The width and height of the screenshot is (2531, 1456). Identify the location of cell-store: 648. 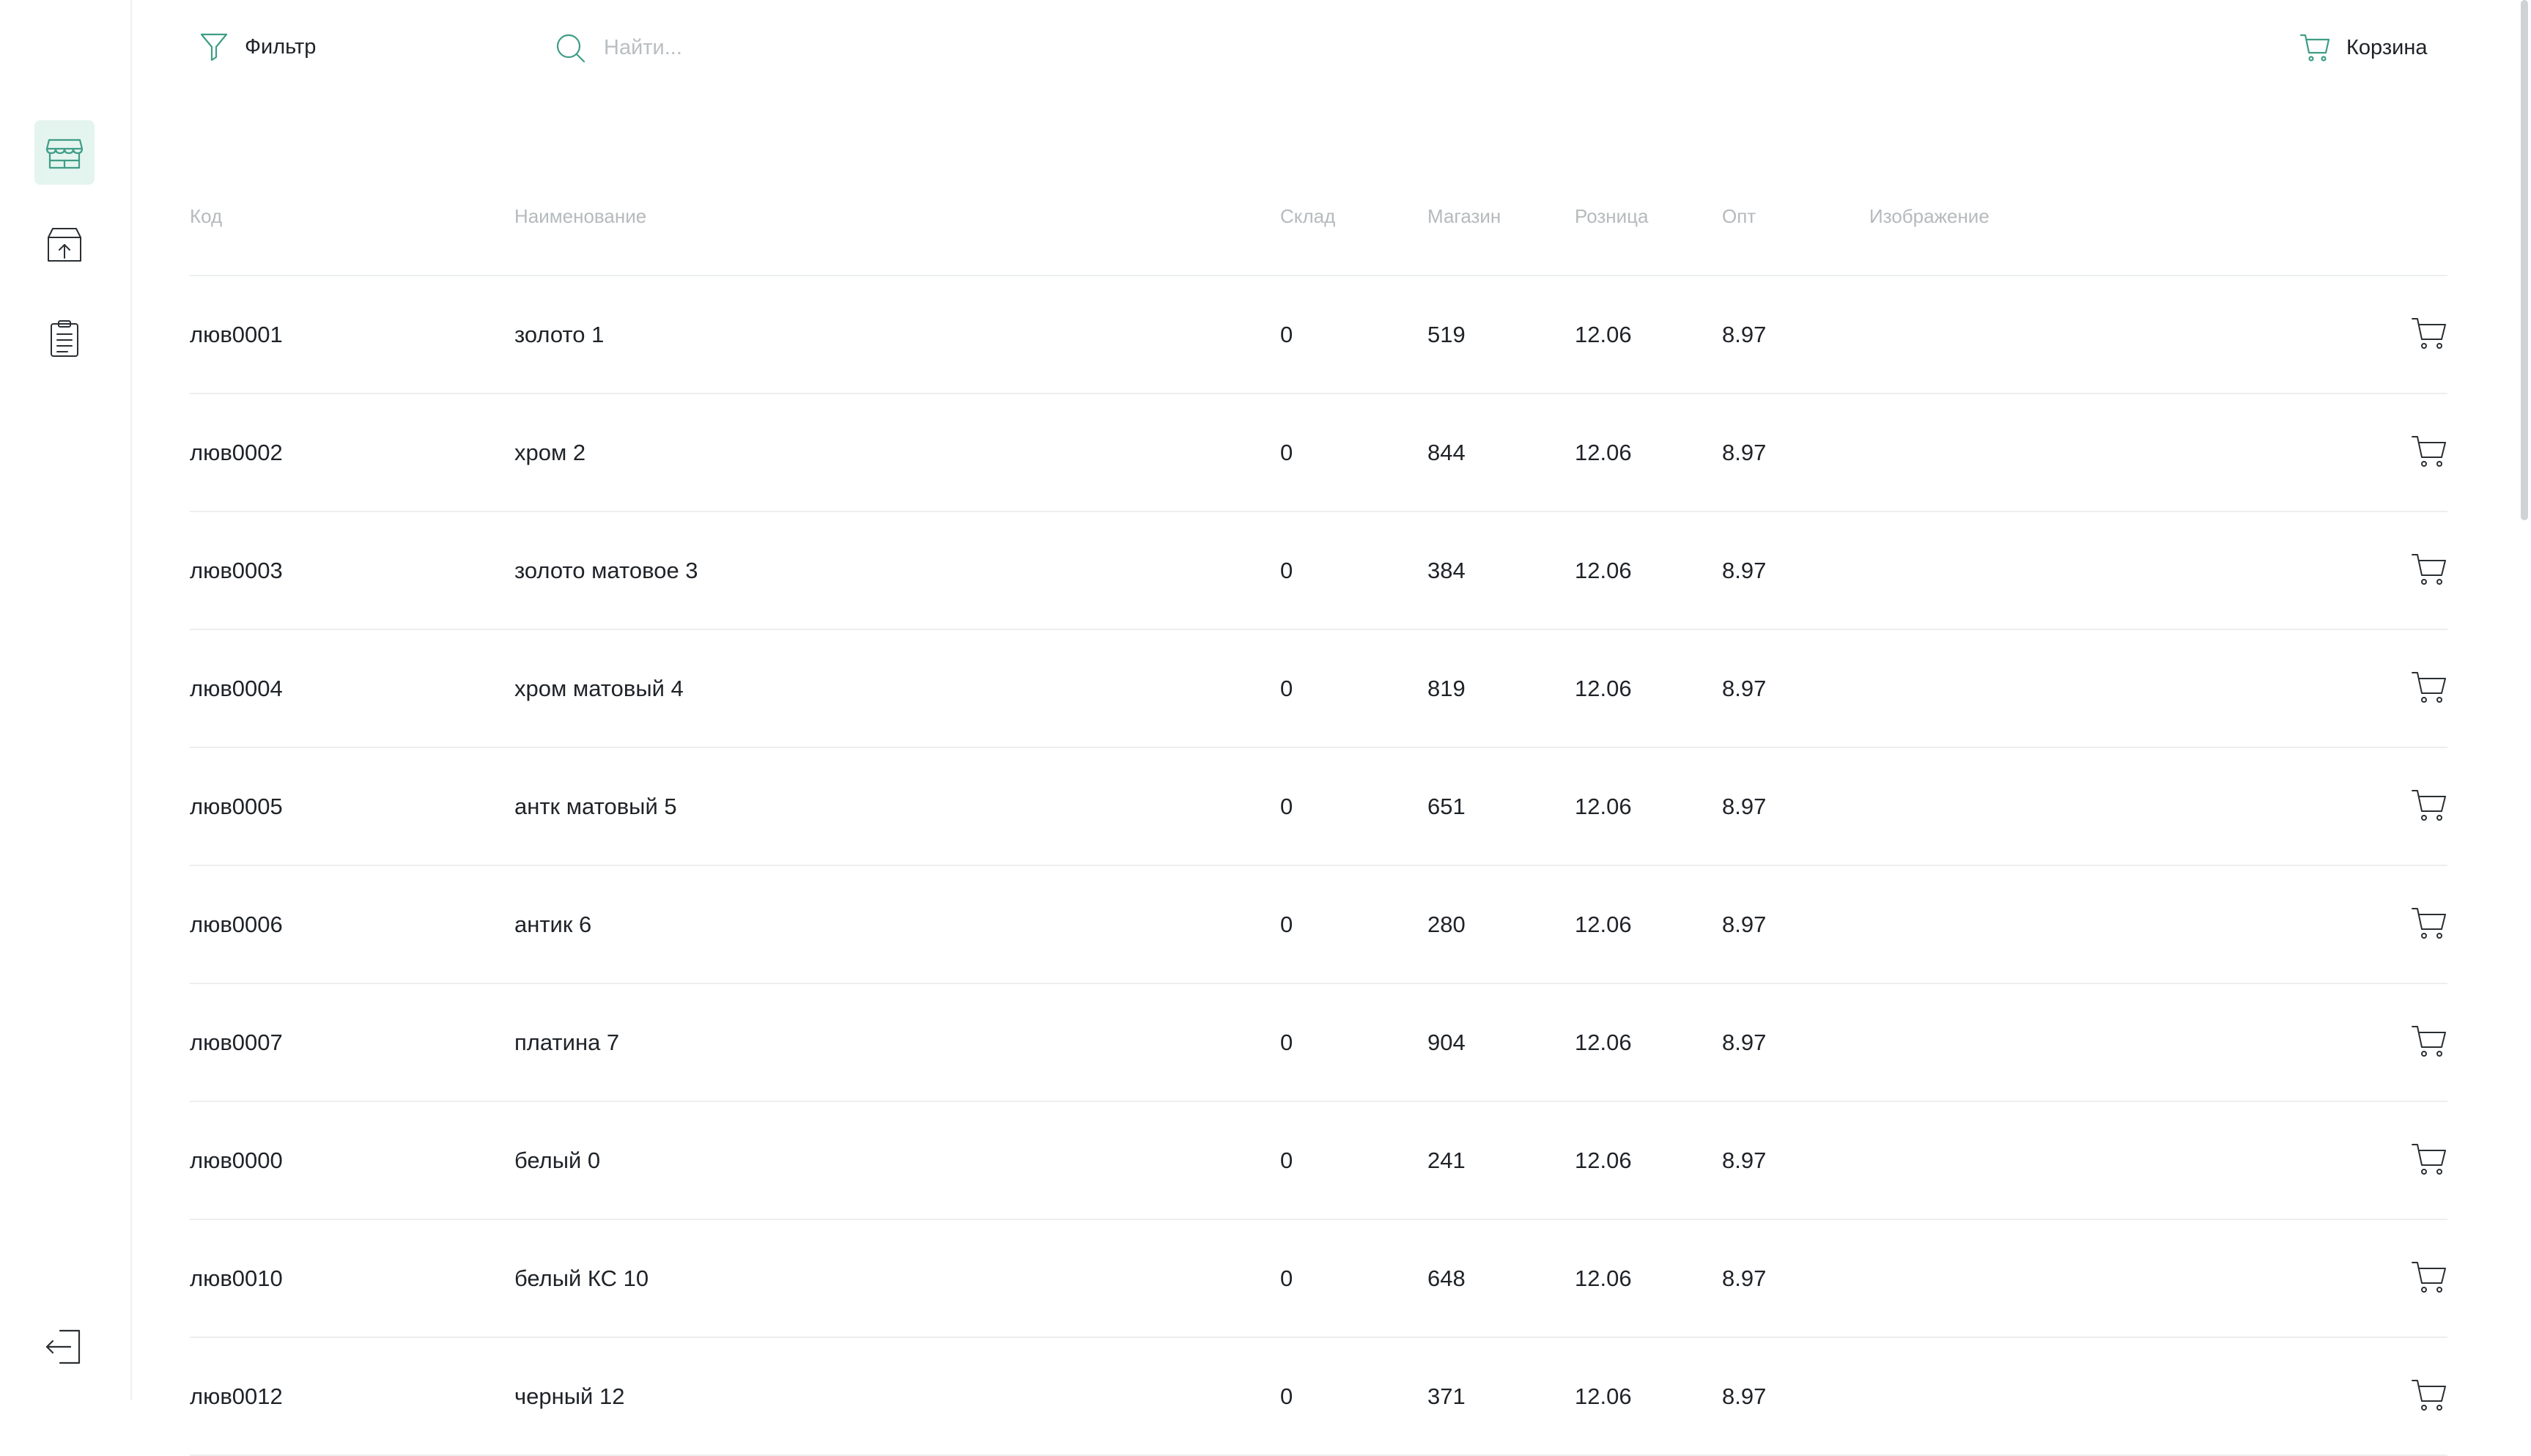
(1446, 1278).